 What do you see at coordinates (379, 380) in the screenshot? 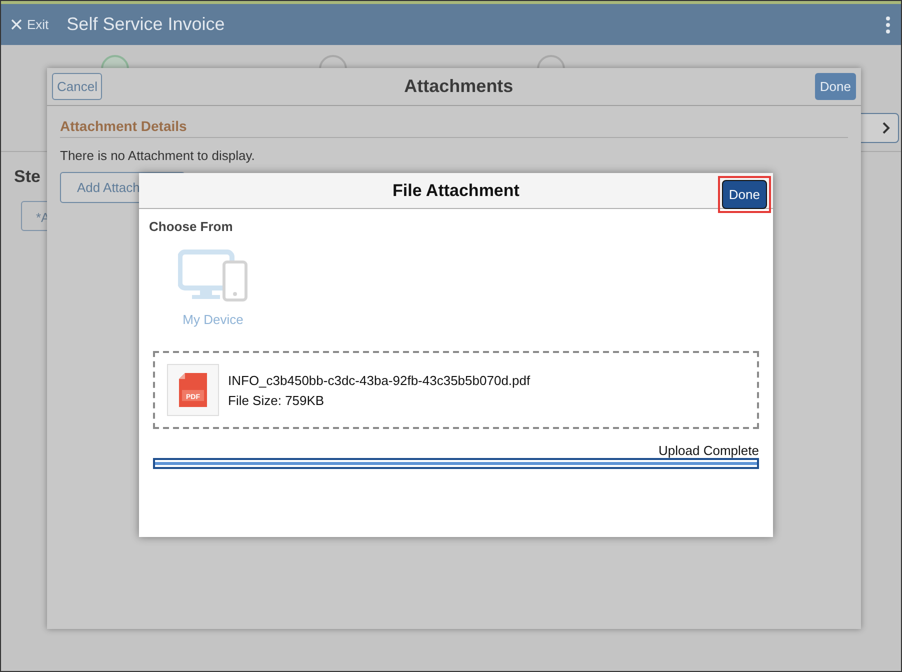
I see `file-name: INFO_c3b450bb-c3dc-43ba-92fb-43c35b5b070d.pdf` at bounding box center [379, 380].